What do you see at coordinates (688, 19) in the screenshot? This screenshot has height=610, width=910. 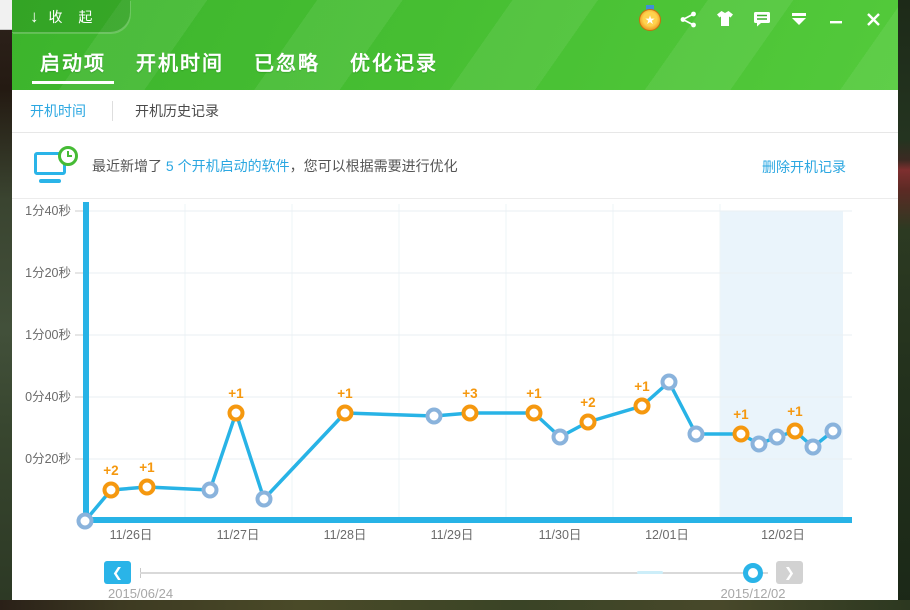 I see `share-icon` at bounding box center [688, 19].